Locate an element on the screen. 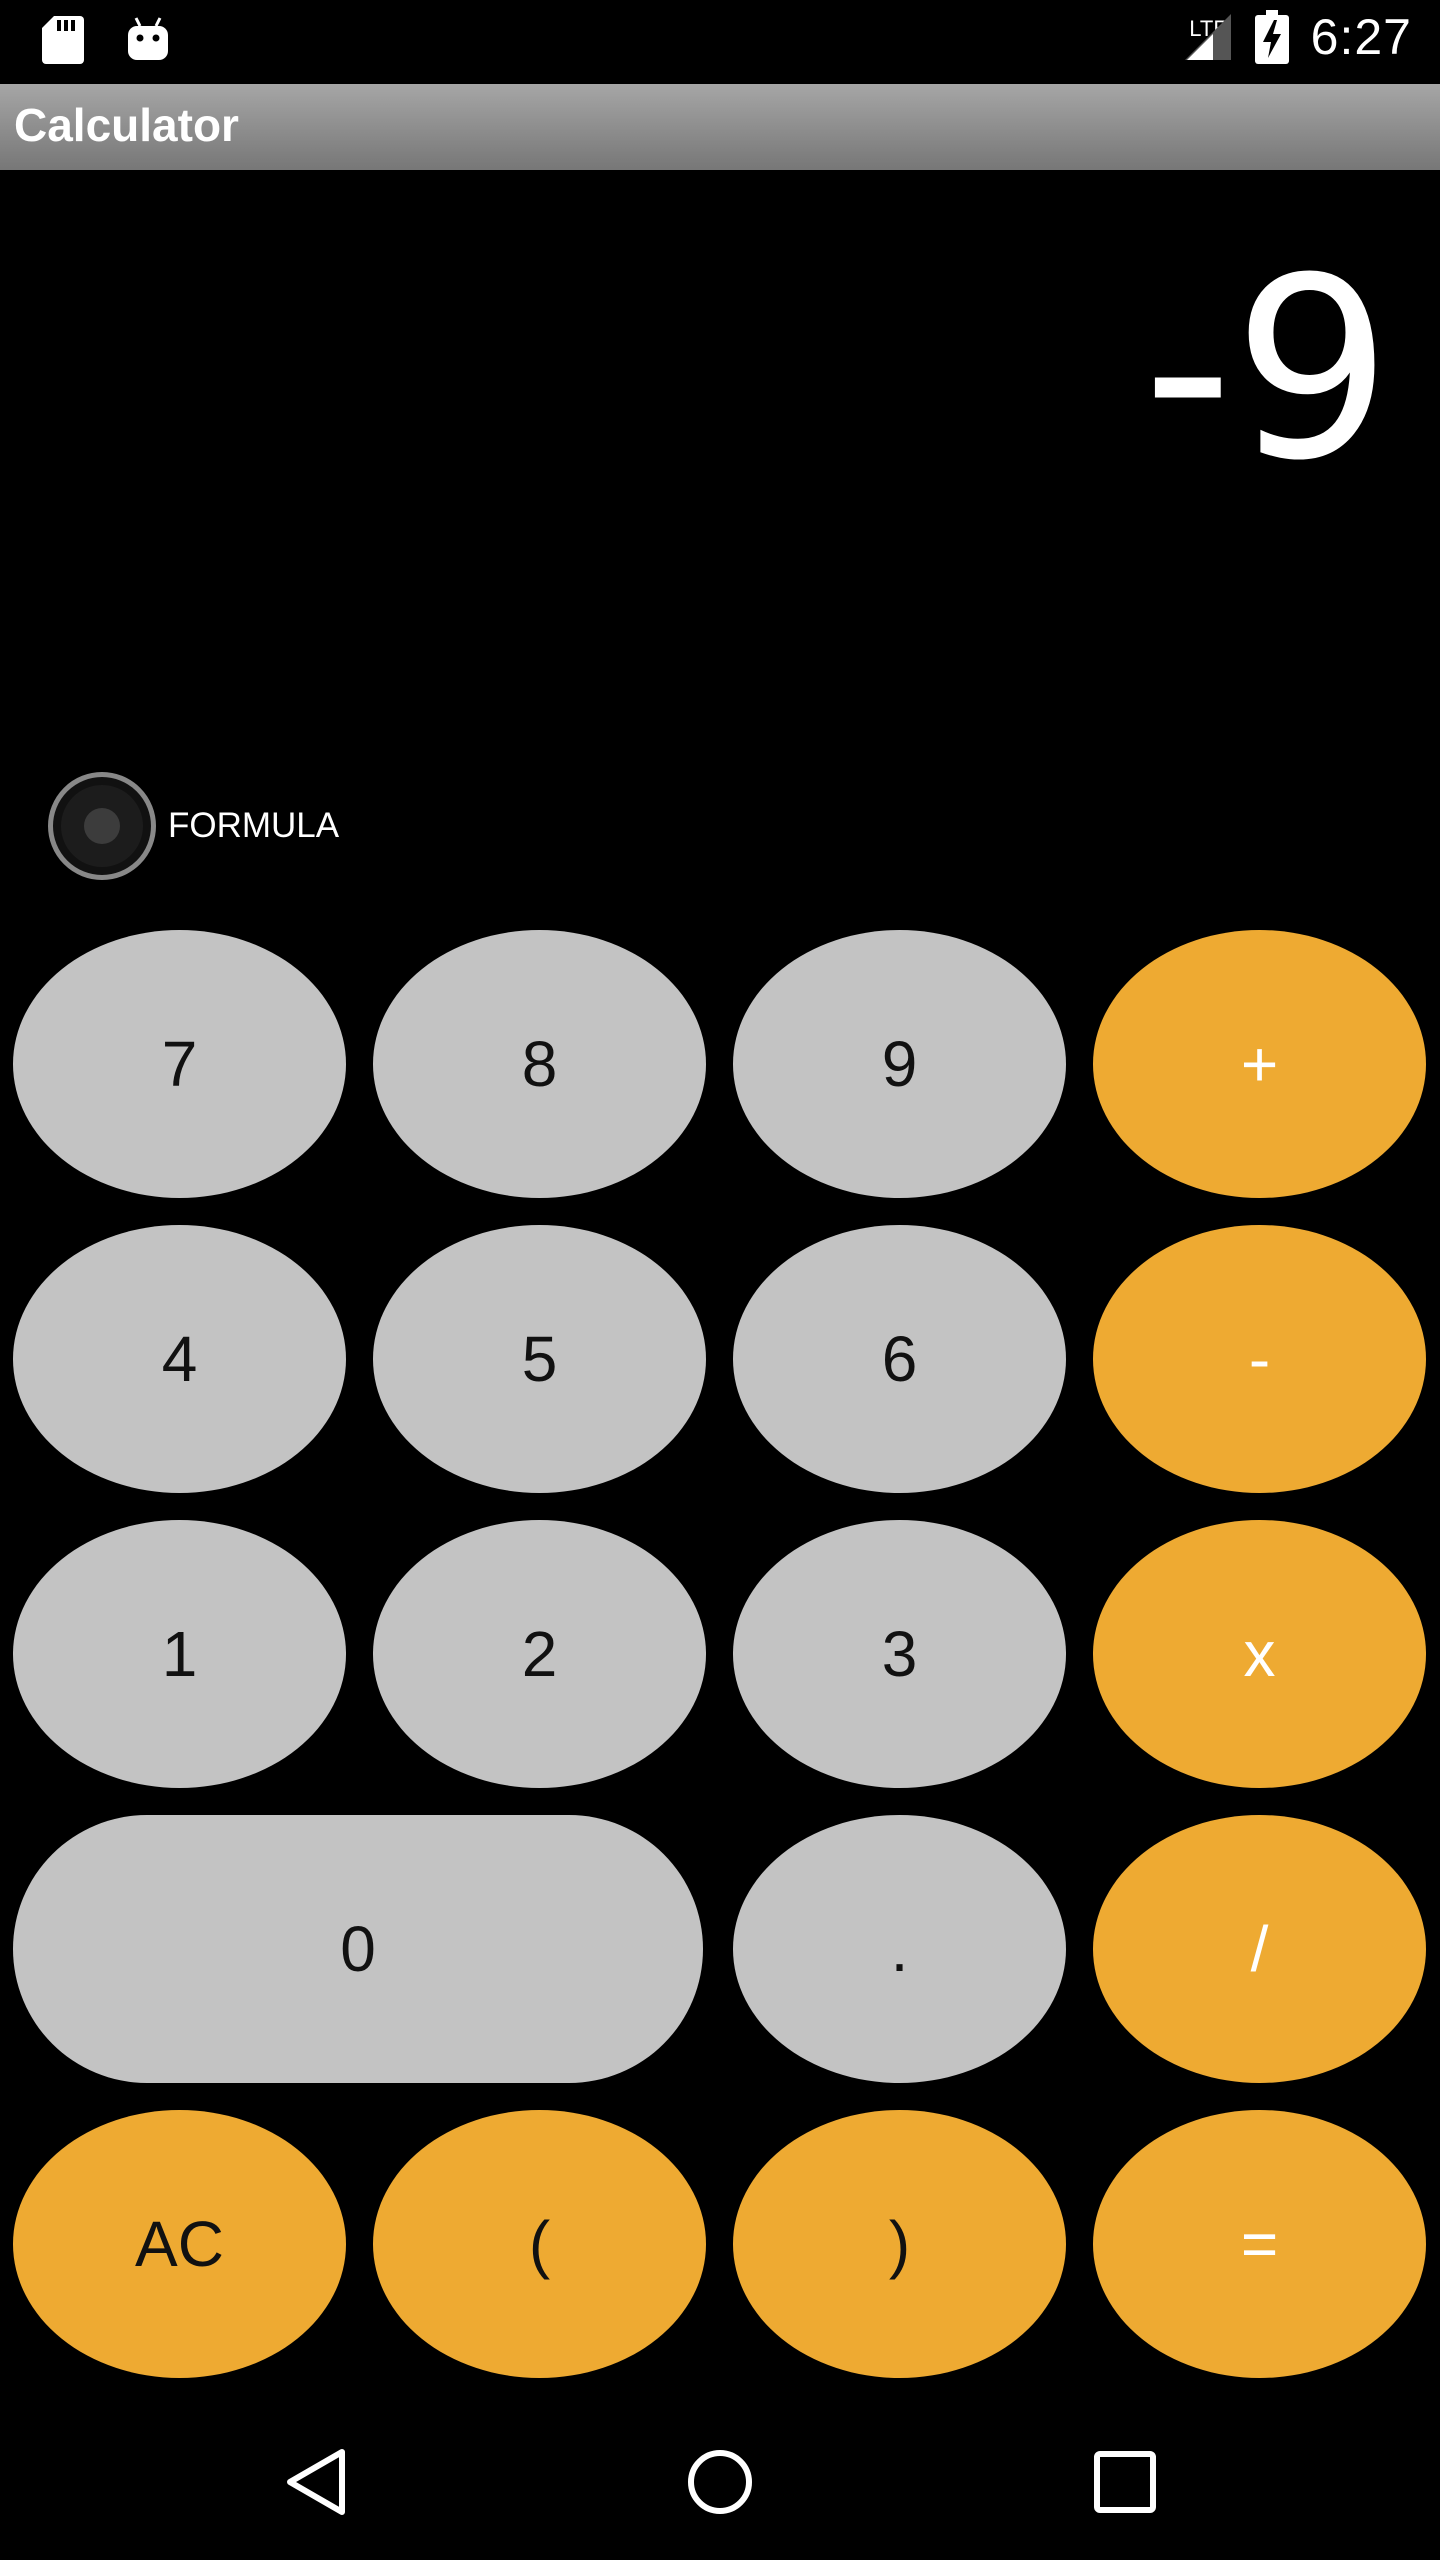  key-multiply: x is located at coordinates (1259, 1654).